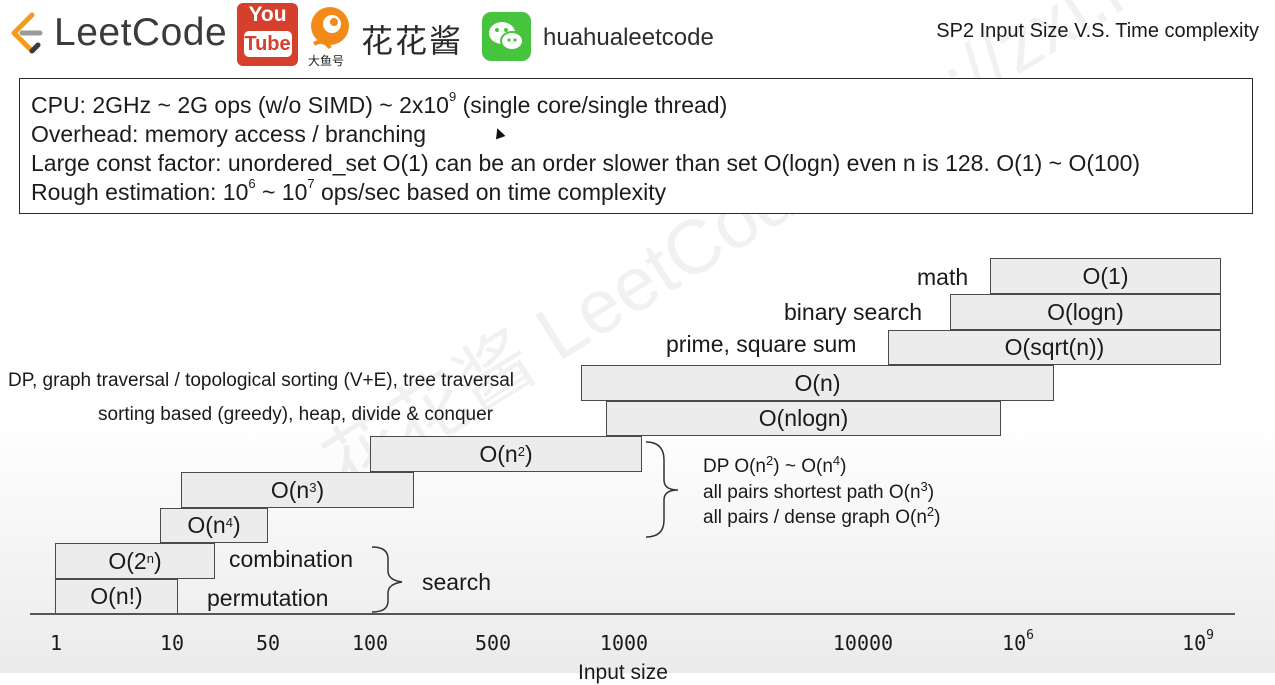 The width and height of the screenshot is (1275, 685). I want to click on label-prime-square-sum: prime, square sum, so click(761, 344).